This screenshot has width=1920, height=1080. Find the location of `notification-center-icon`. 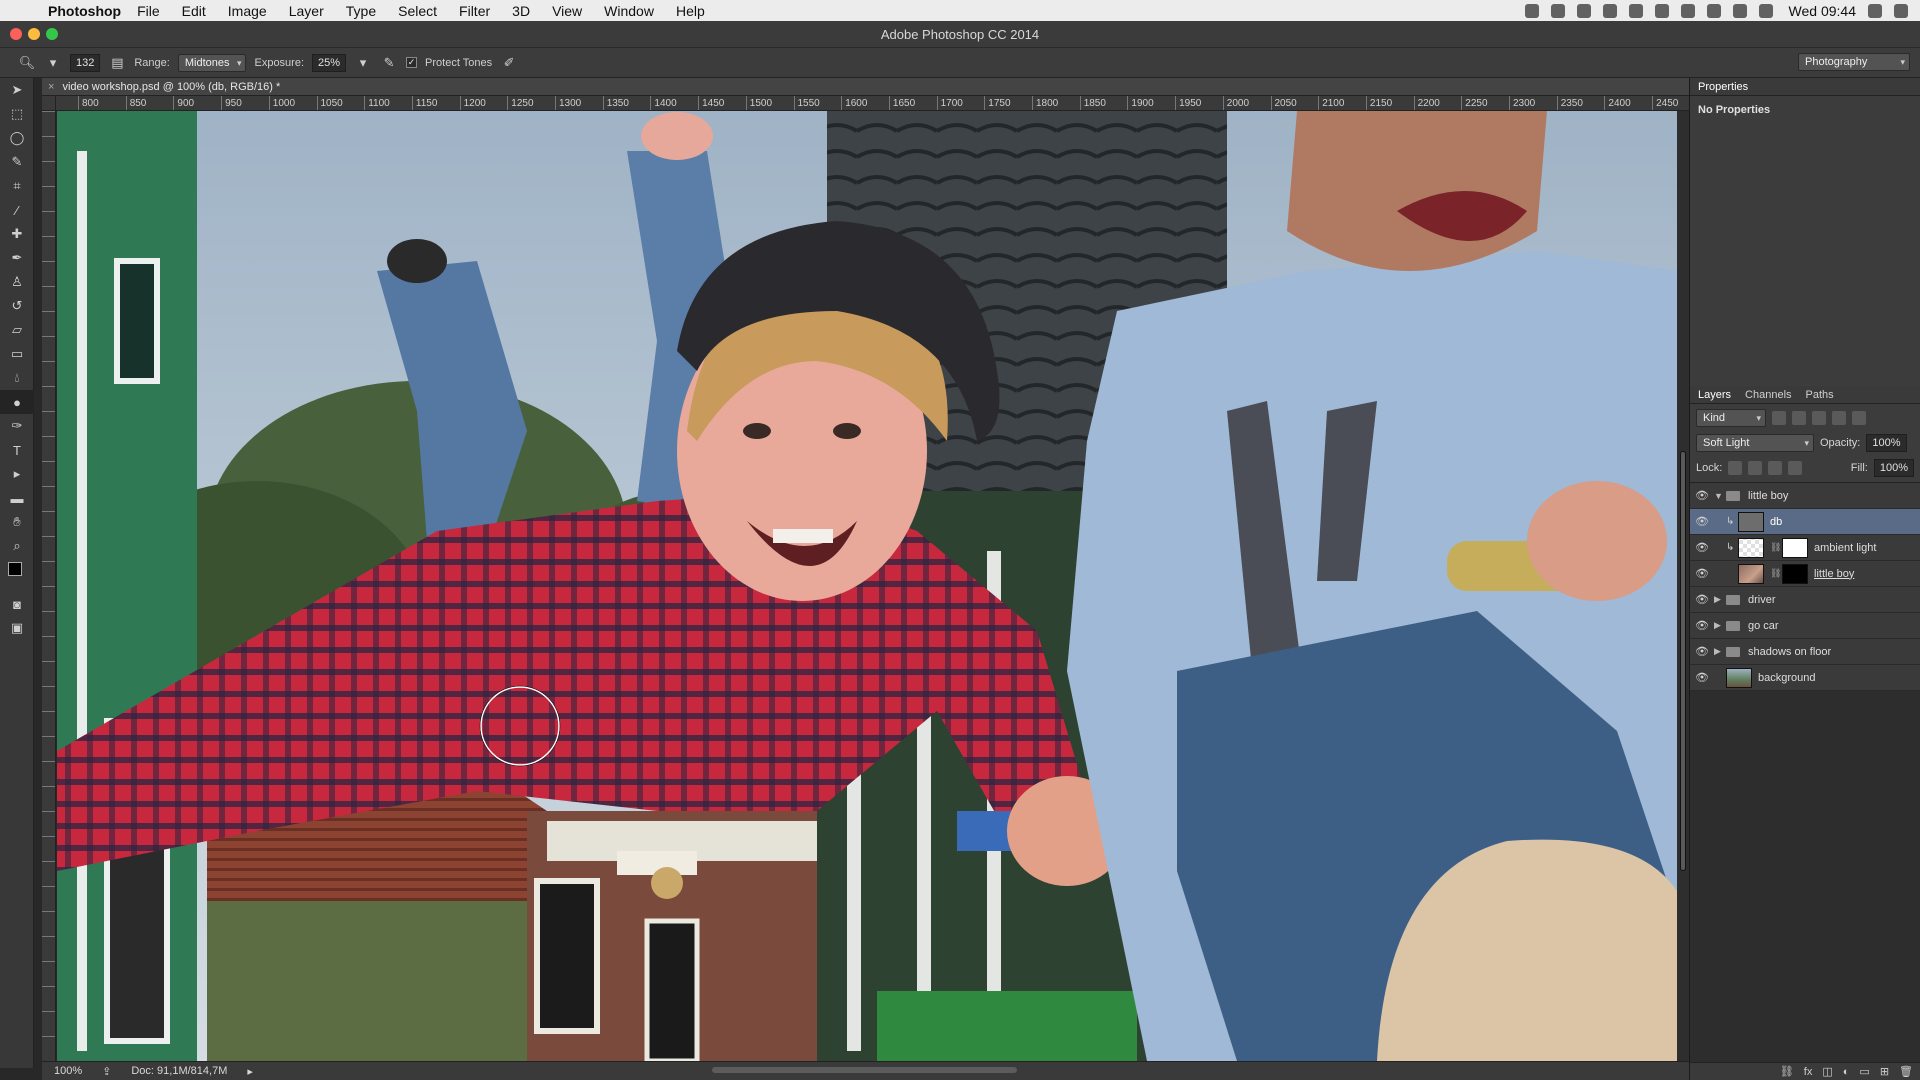

notification-center-icon is located at coordinates (1901, 10).